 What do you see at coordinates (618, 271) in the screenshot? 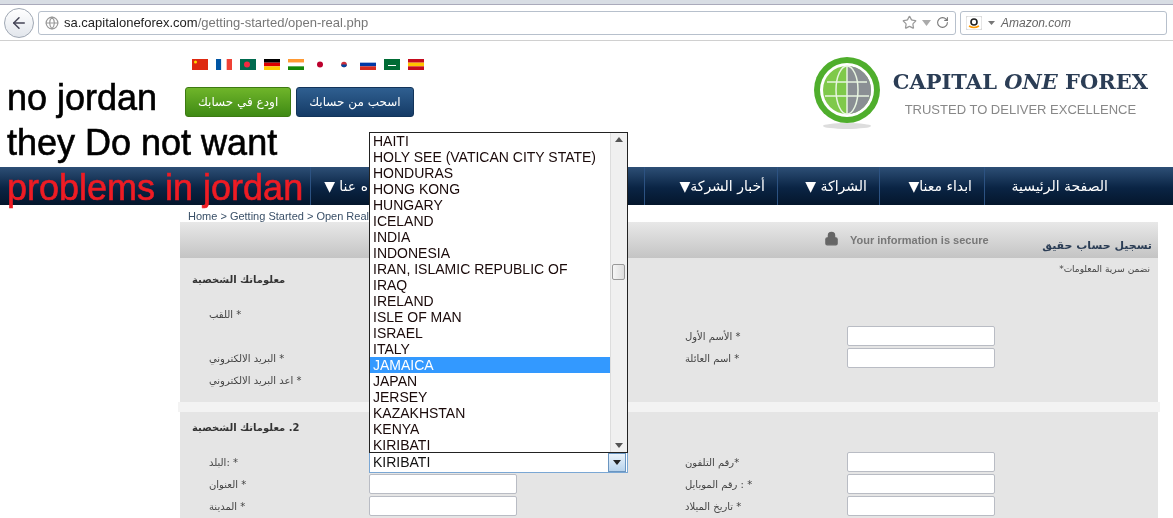
I see `scroll-thumb` at bounding box center [618, 271].